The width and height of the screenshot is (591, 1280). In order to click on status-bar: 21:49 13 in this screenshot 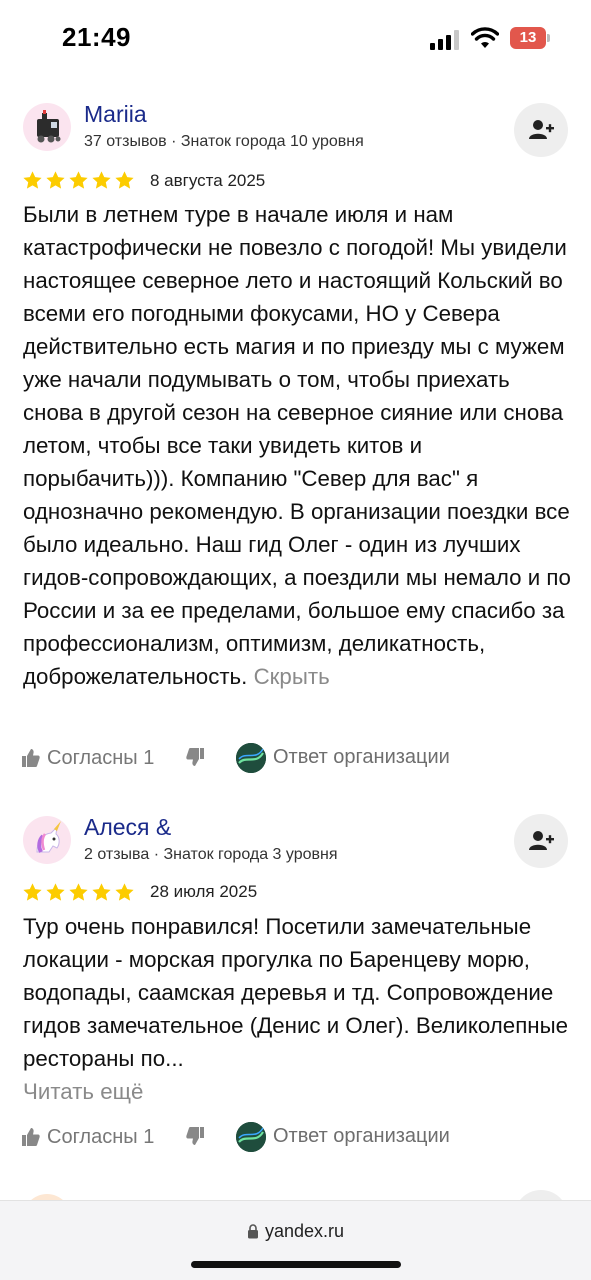, I will do `click(295, 40)`.